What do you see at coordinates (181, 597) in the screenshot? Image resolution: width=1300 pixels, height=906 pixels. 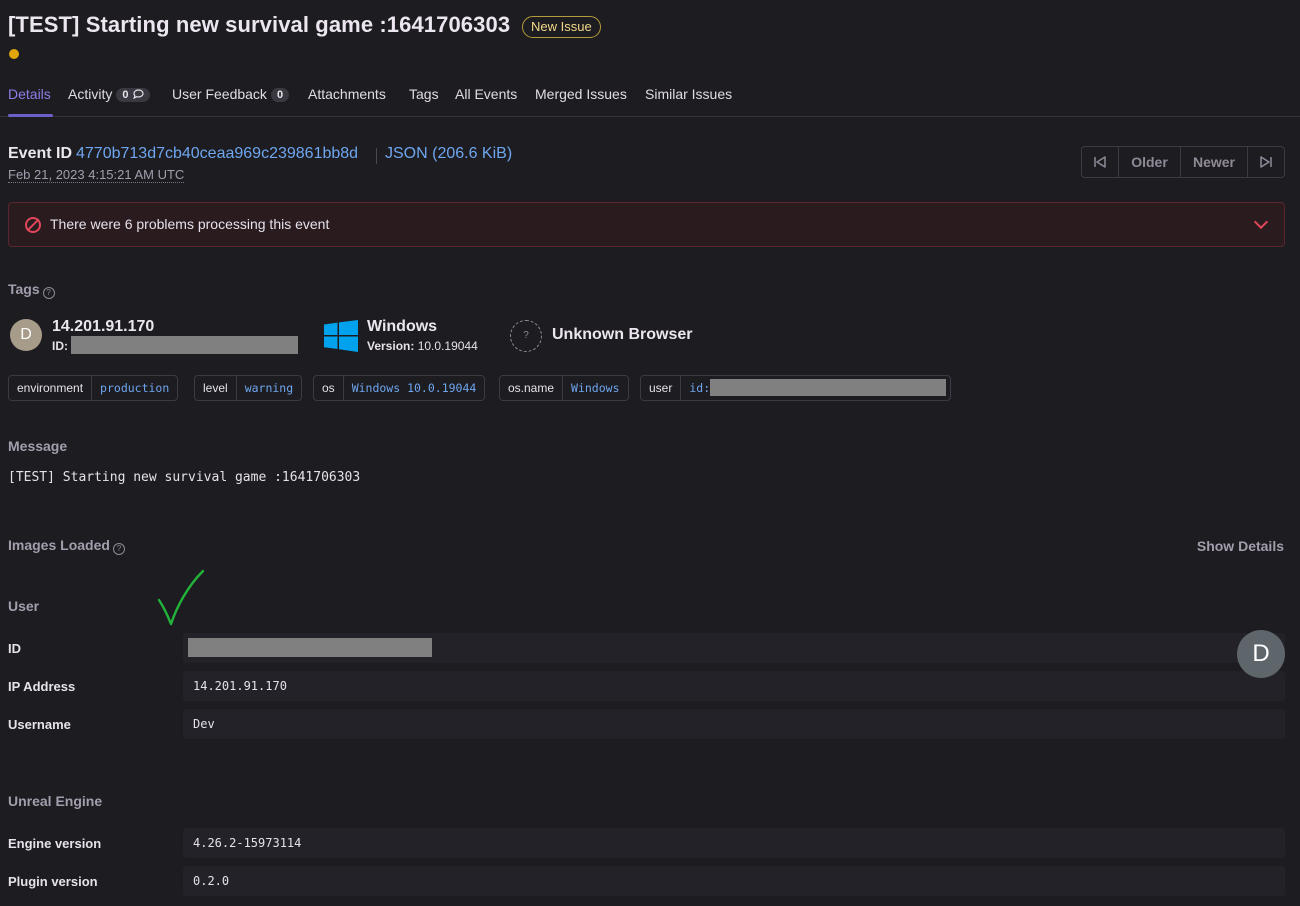 I see `checkmark-icon` at bounding box center [181, 597].